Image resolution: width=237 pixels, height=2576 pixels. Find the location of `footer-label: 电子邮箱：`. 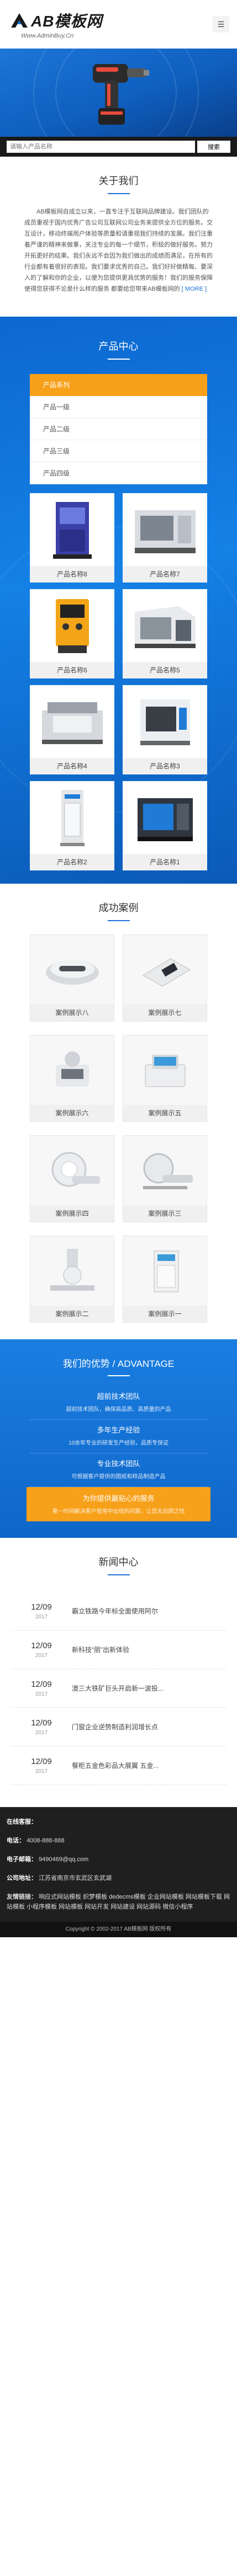

footer-label: 电子邮箱： is located at coordinates (22, 1859).